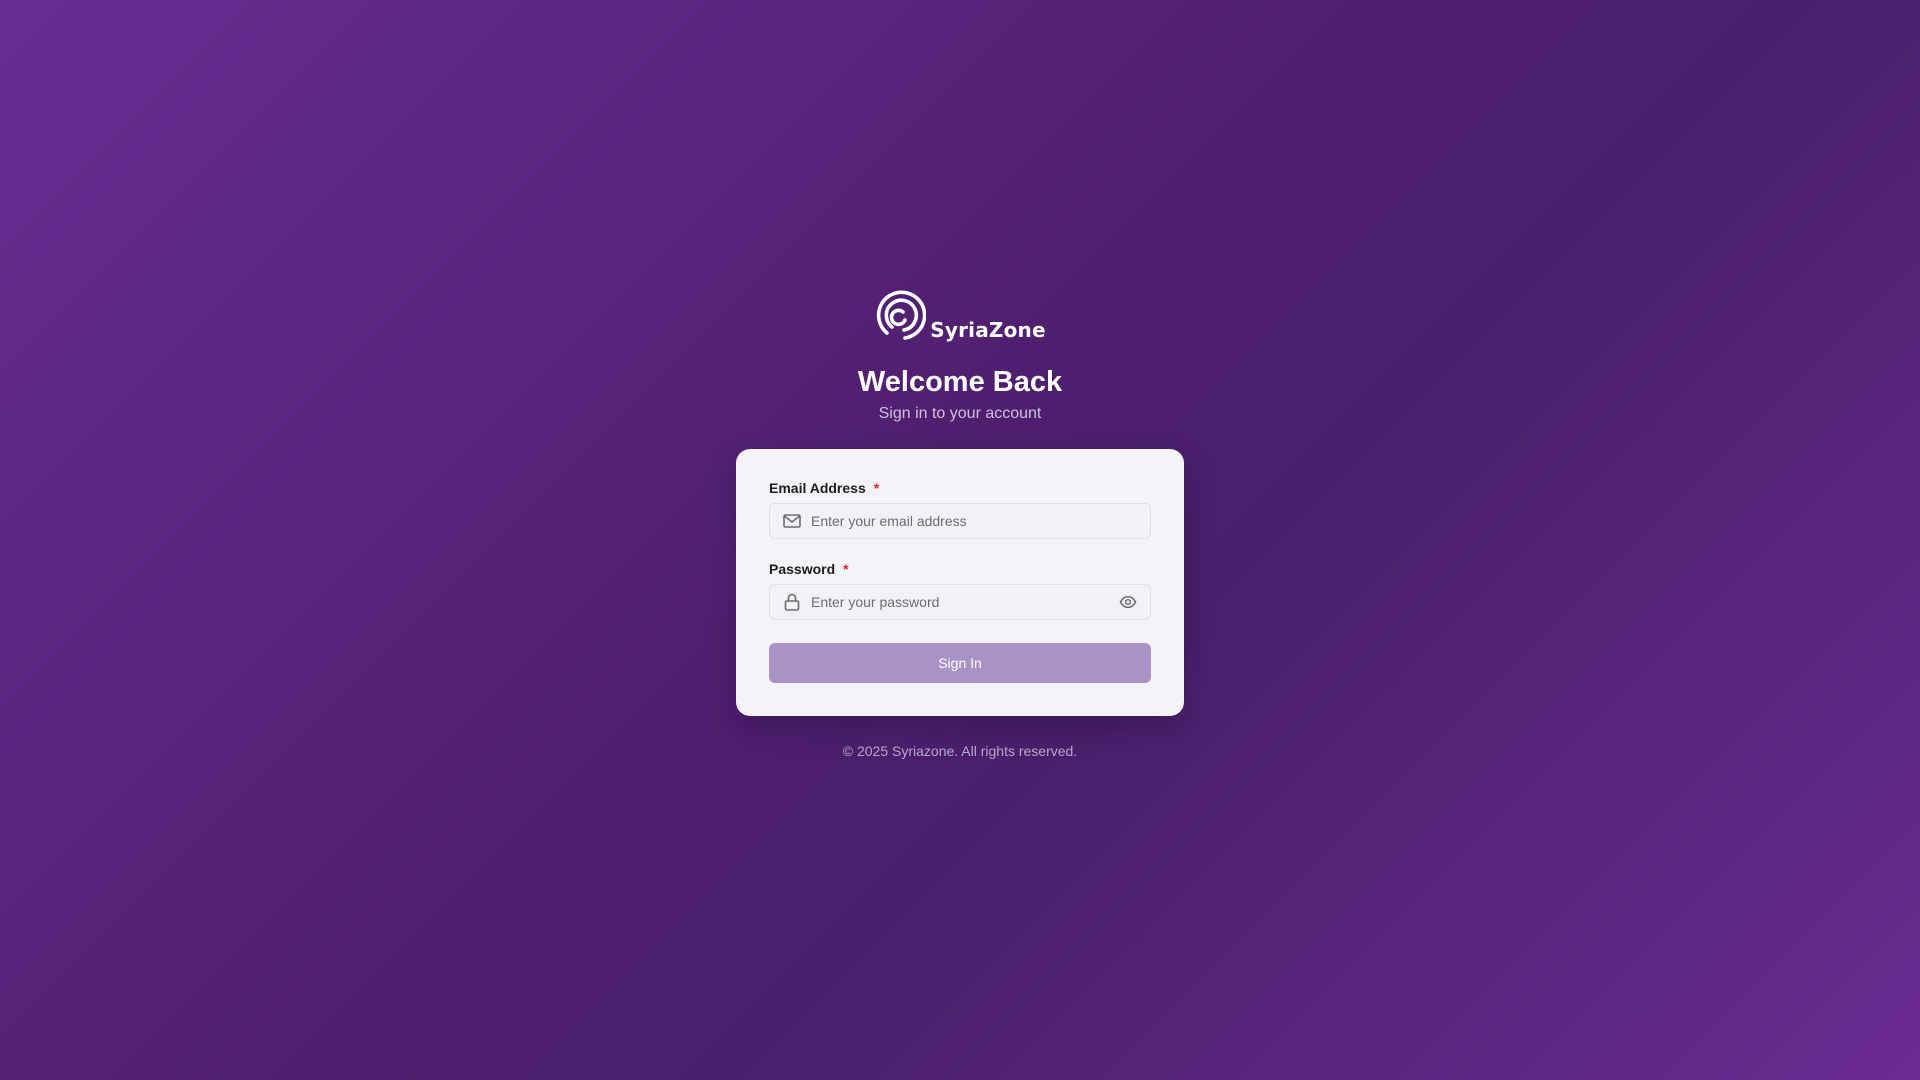 This screenshot has width=1920, height=1080. Describe the element at coordinates (964, 602) in the screenshot. I see `password-input` at that location.